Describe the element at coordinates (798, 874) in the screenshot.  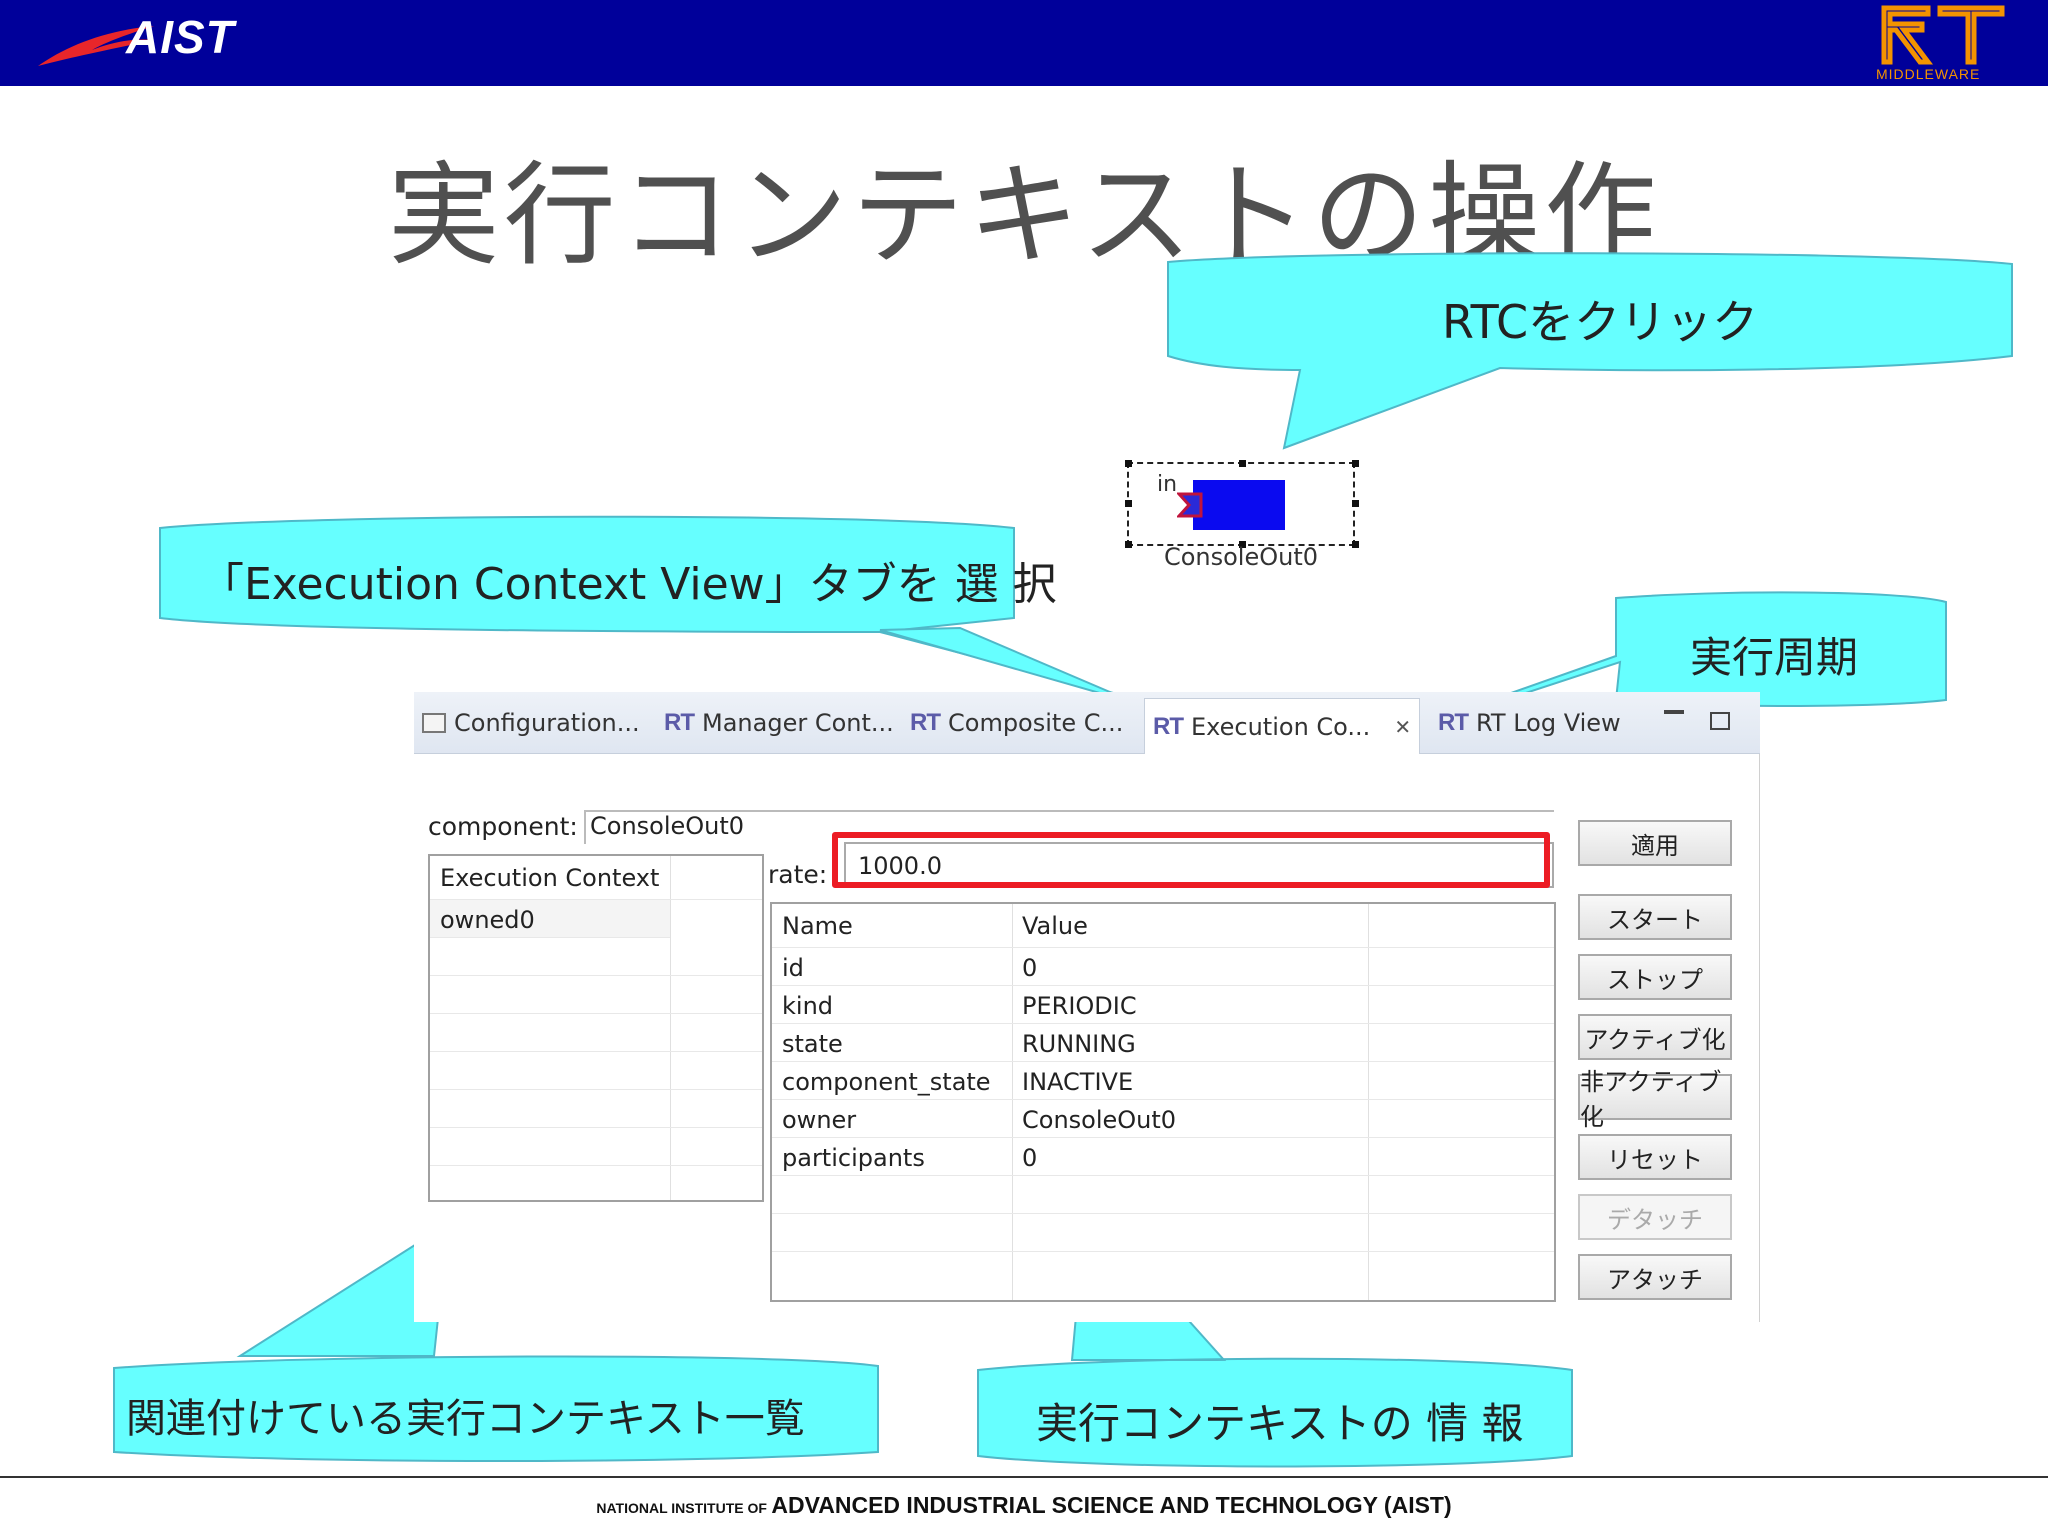
I see `rate-label: rate:` at that location.